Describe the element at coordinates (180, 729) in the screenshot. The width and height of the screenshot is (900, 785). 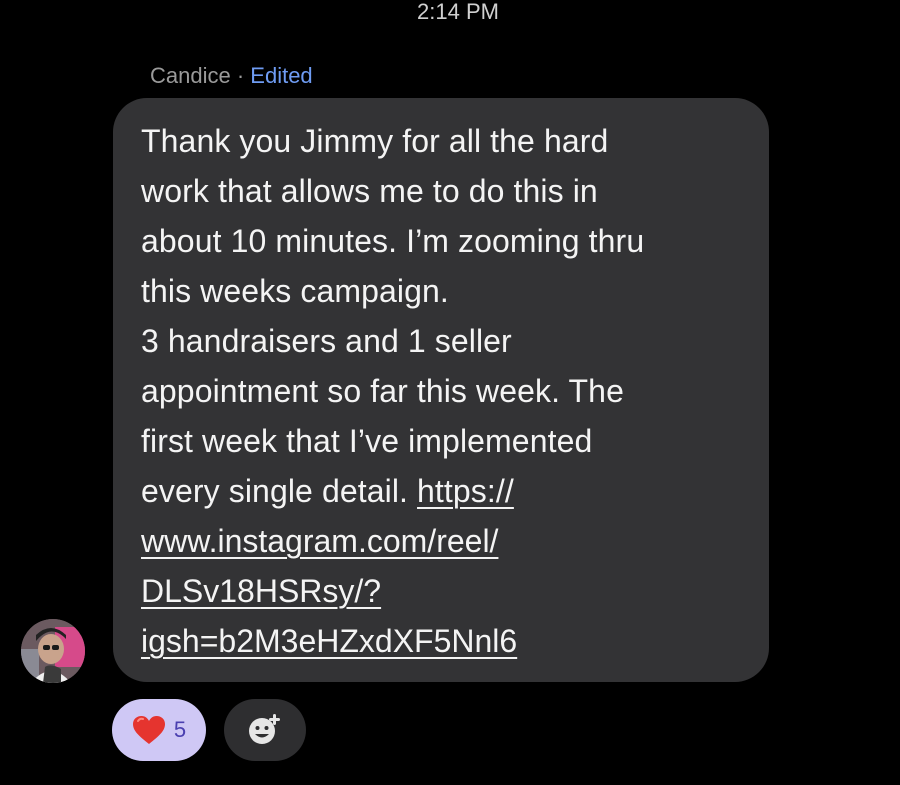
I see `heart-reaction-count: 5` at that location.